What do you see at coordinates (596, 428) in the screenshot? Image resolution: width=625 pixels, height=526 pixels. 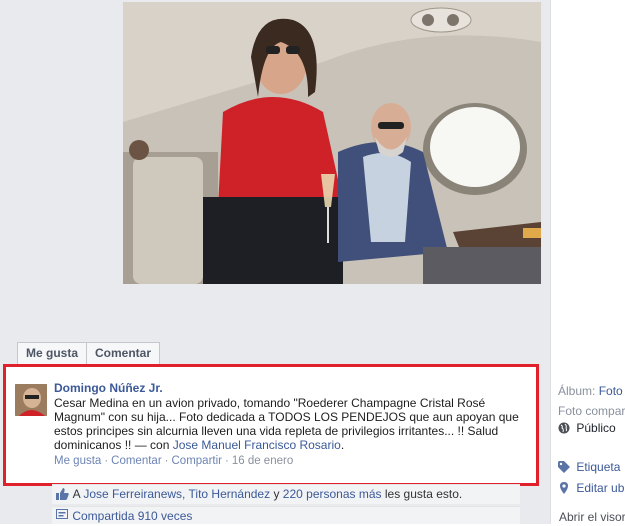 I see `privacy-label: Público` at bounding box center [596, 428].